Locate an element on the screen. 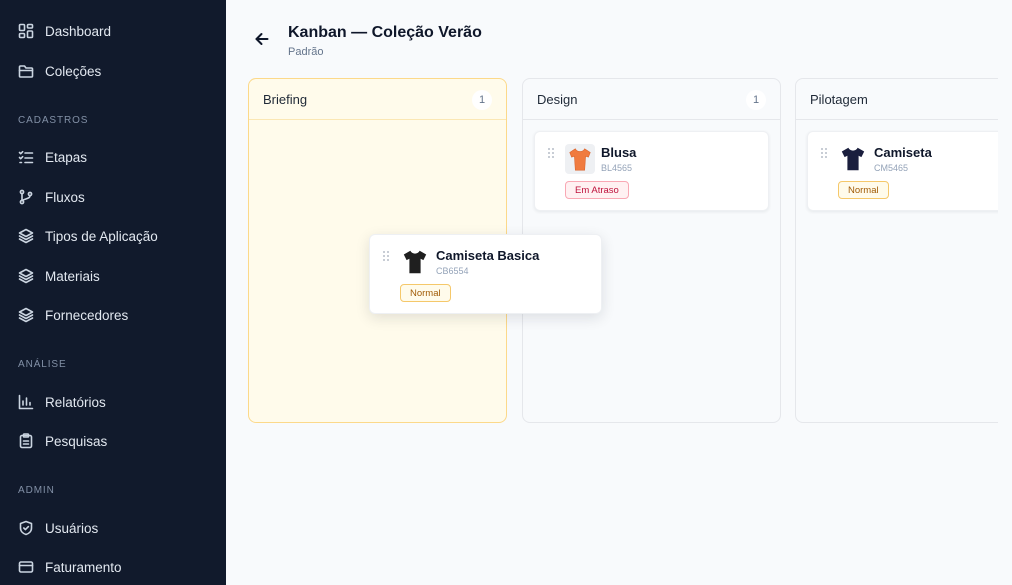 The image size is (1012, 585). kanban-card-camiseta: Camiseta CM5465 Normal is located at coordinates (902, 171).